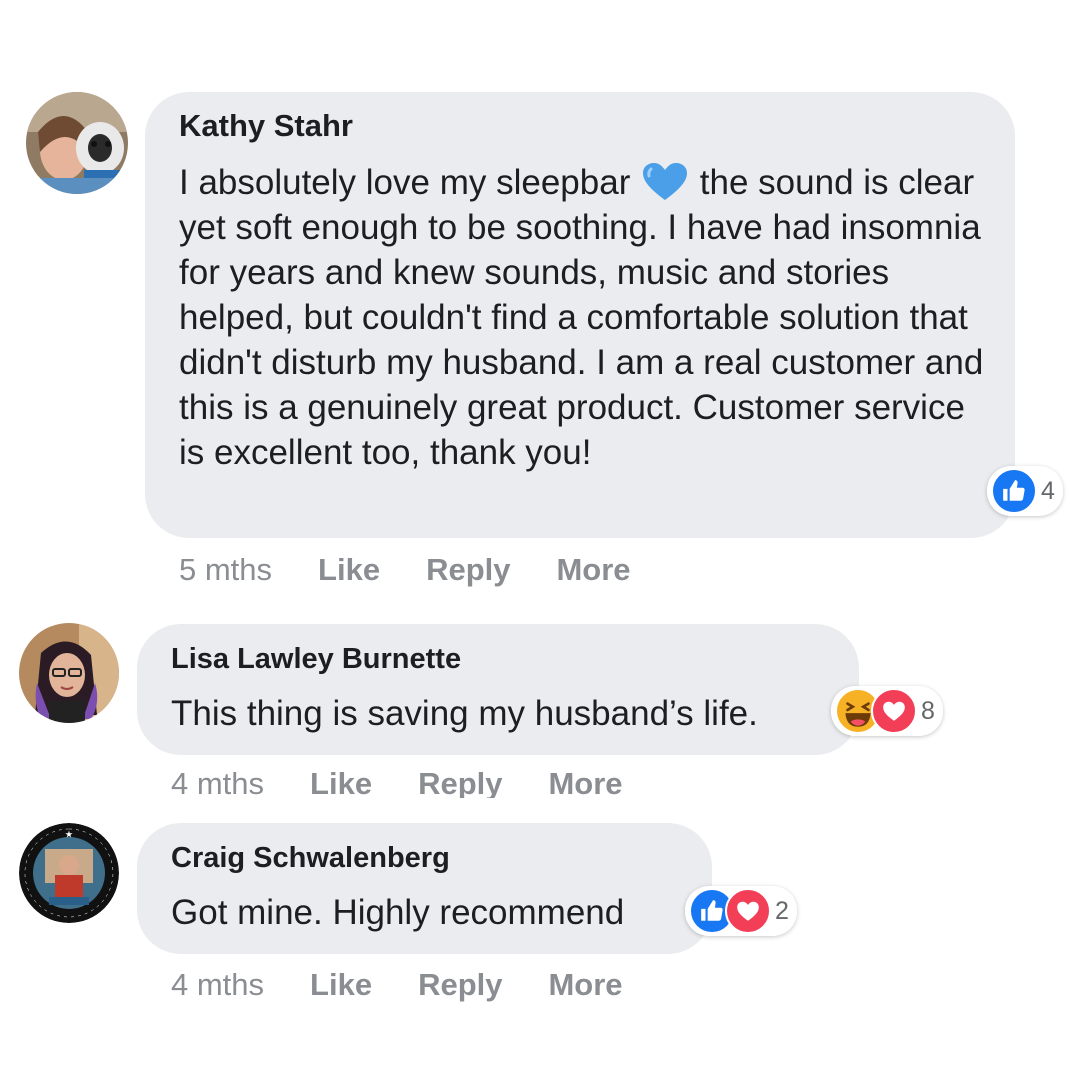 Image resolution: width=1080 pixels, height=1080 pixels. What do you see at coordinates (266, 126) in the screenshot?
I see `comment-author: Kathy Stahr` at bounding box center [266, 126].